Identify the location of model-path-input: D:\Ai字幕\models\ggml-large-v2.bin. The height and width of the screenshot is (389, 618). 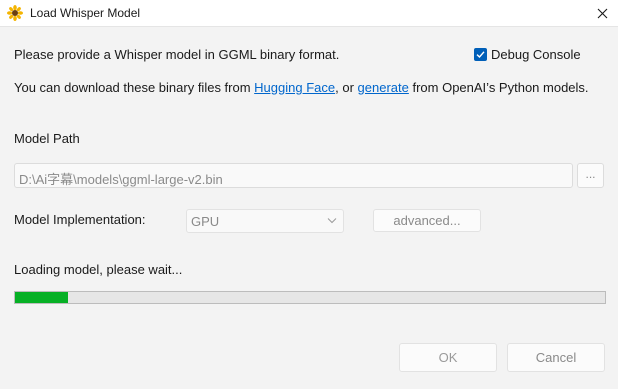
(293, 175).